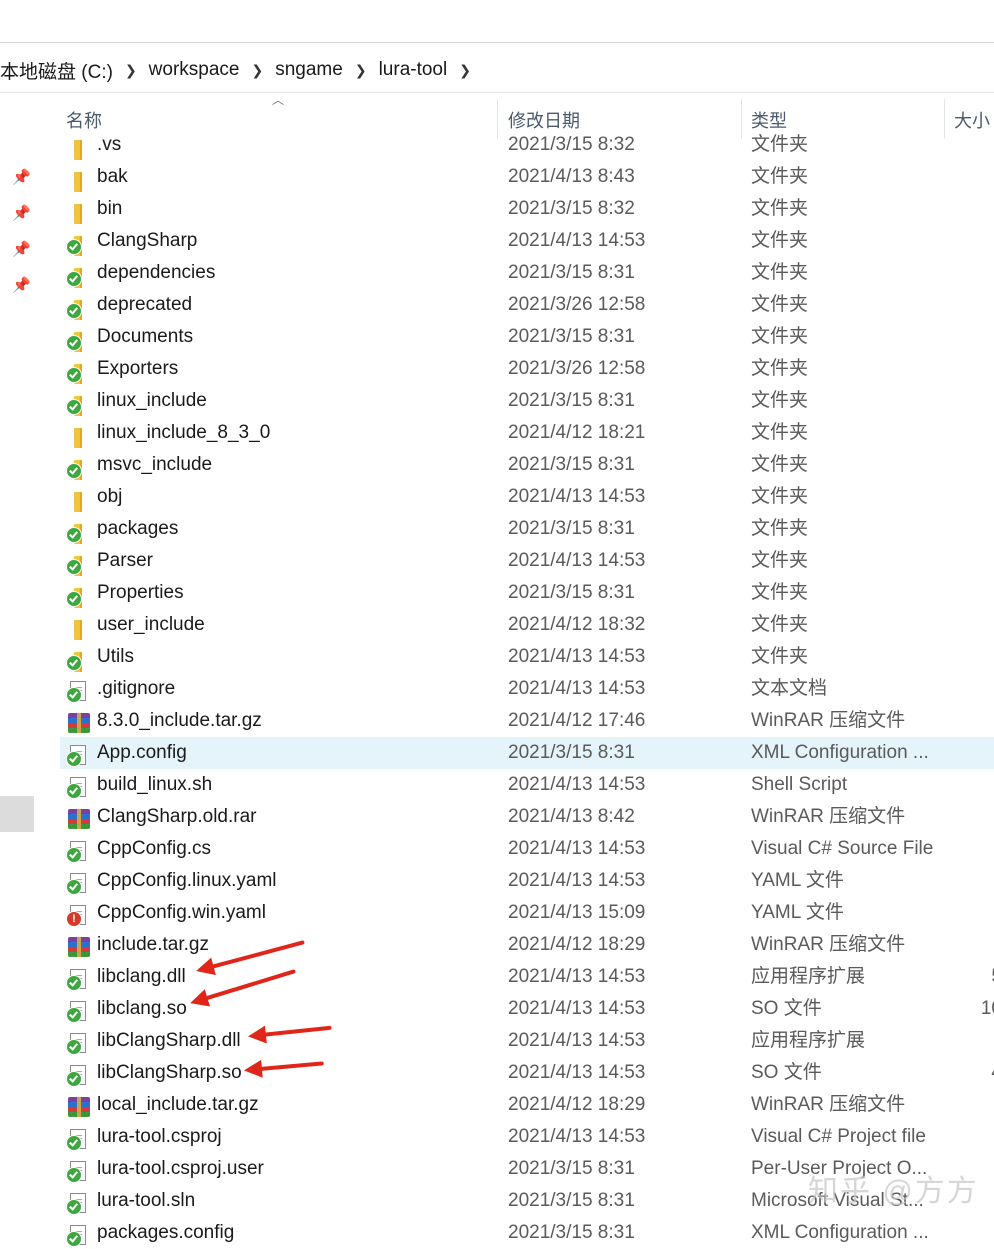 The width and height of the screenshot is (994, 1249). What do you see at coordinates (179, 720) in the screenshot?
I see `file-name: 8.3.0_include.tar.gz` at bounding box center [179, 720].